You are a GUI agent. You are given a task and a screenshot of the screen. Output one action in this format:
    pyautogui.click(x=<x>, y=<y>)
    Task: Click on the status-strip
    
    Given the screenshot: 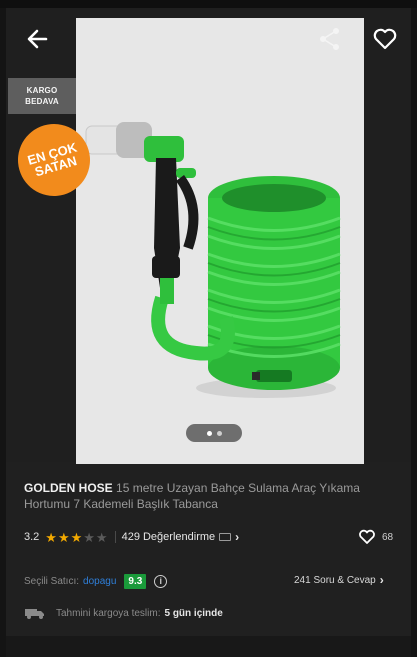 What is the action you would take?
    pyautogui.click(x=208, y=4)
    